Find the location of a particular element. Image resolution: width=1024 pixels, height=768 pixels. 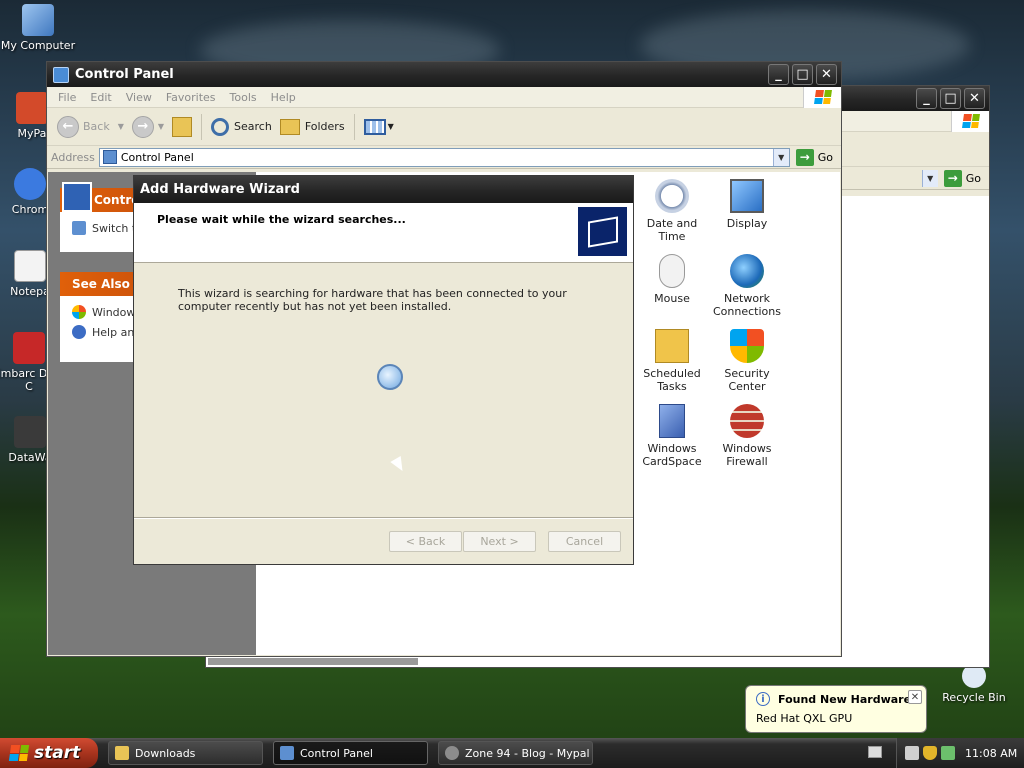

views-button: ▼ is located at coordinates (379, 127).